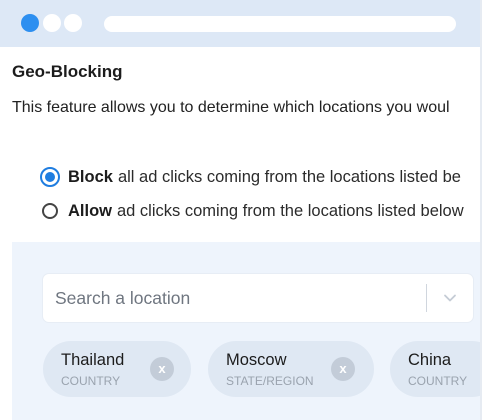 This screenshot has height=420, width=482. I want to click on location-search-input: Search a location, so click(258, 298).